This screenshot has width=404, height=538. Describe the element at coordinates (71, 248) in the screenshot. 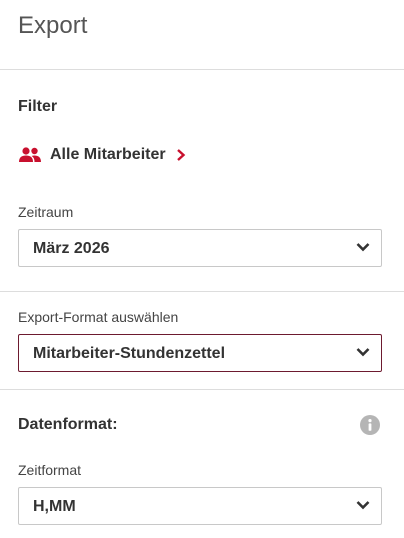

I see `period-value: März 2026` at that location.